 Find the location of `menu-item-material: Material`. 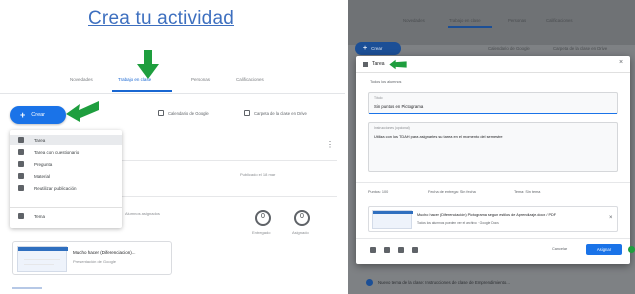

menu-item-material: Material is located at coordinates (66, 176).